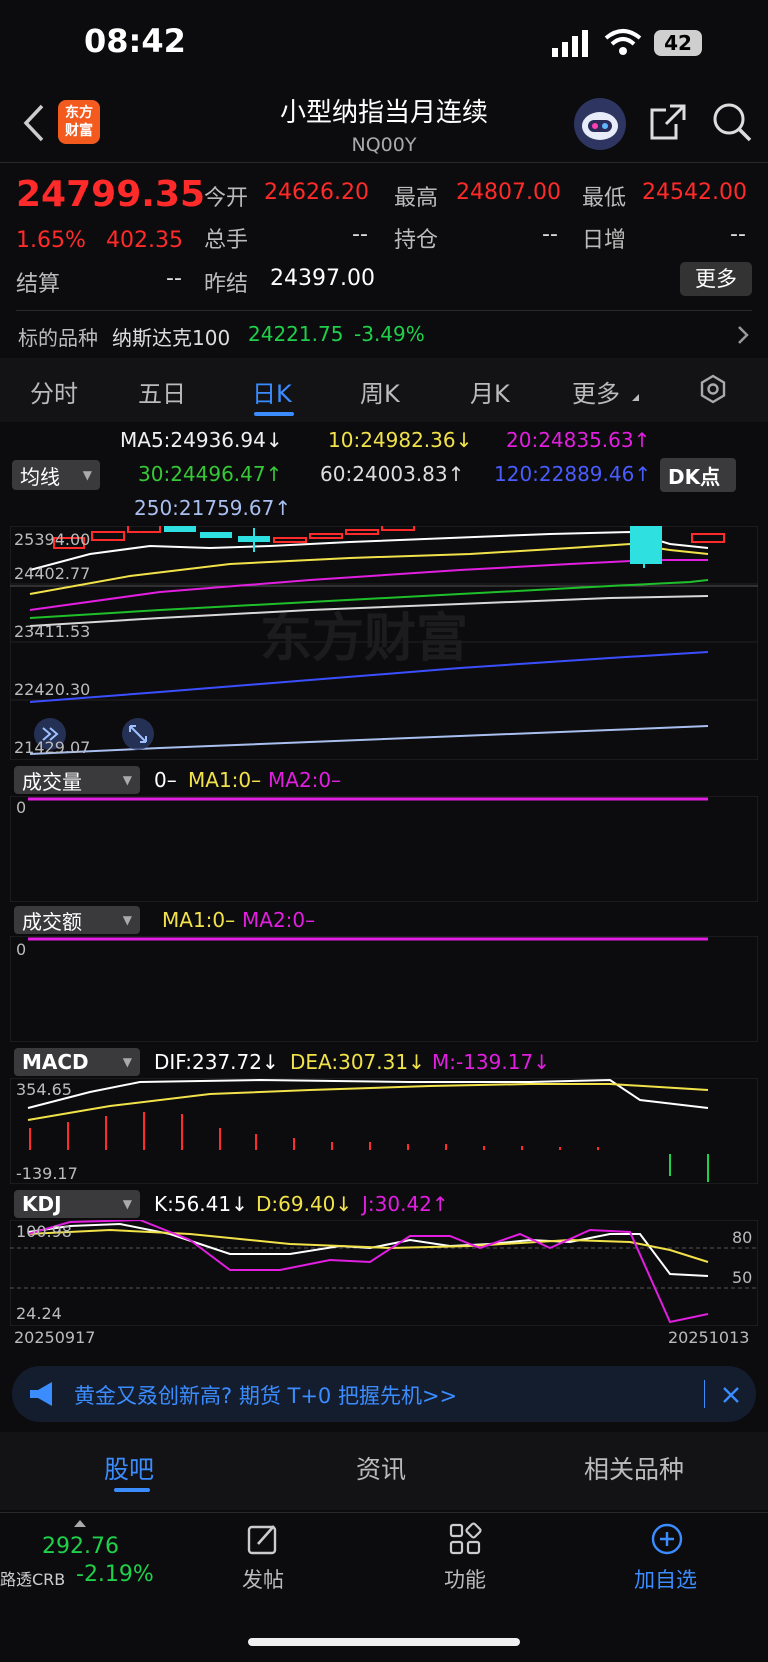 This screenshot has height=1662, width=768. I want to click on kdj-selector-label: KDJ, so click(42, 1204).